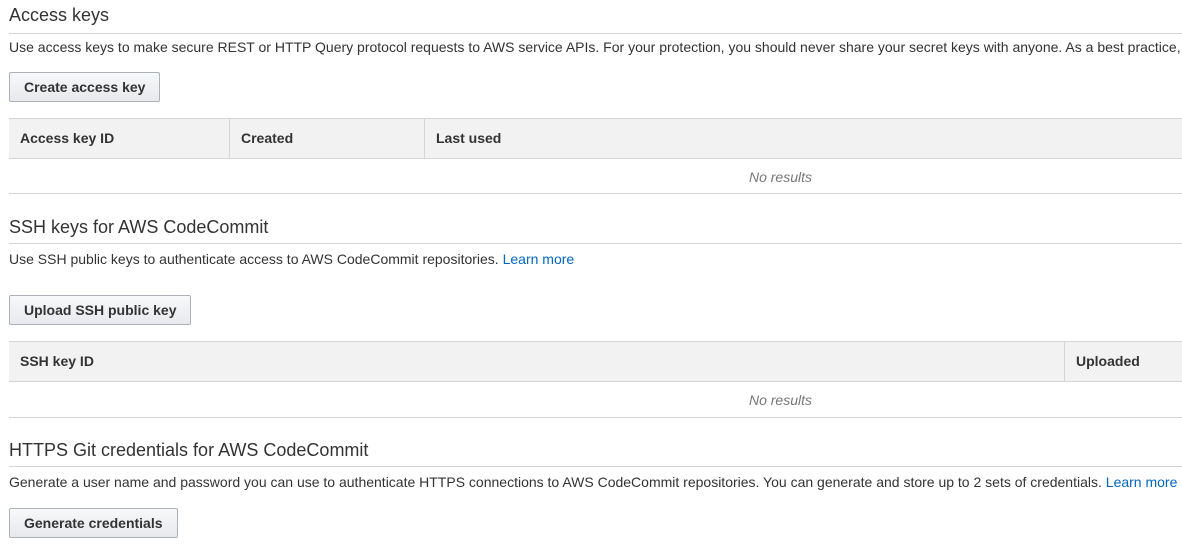  I want to click on ssh-keys-table-header: SSH key ID Uploaded, so click(595, 361).